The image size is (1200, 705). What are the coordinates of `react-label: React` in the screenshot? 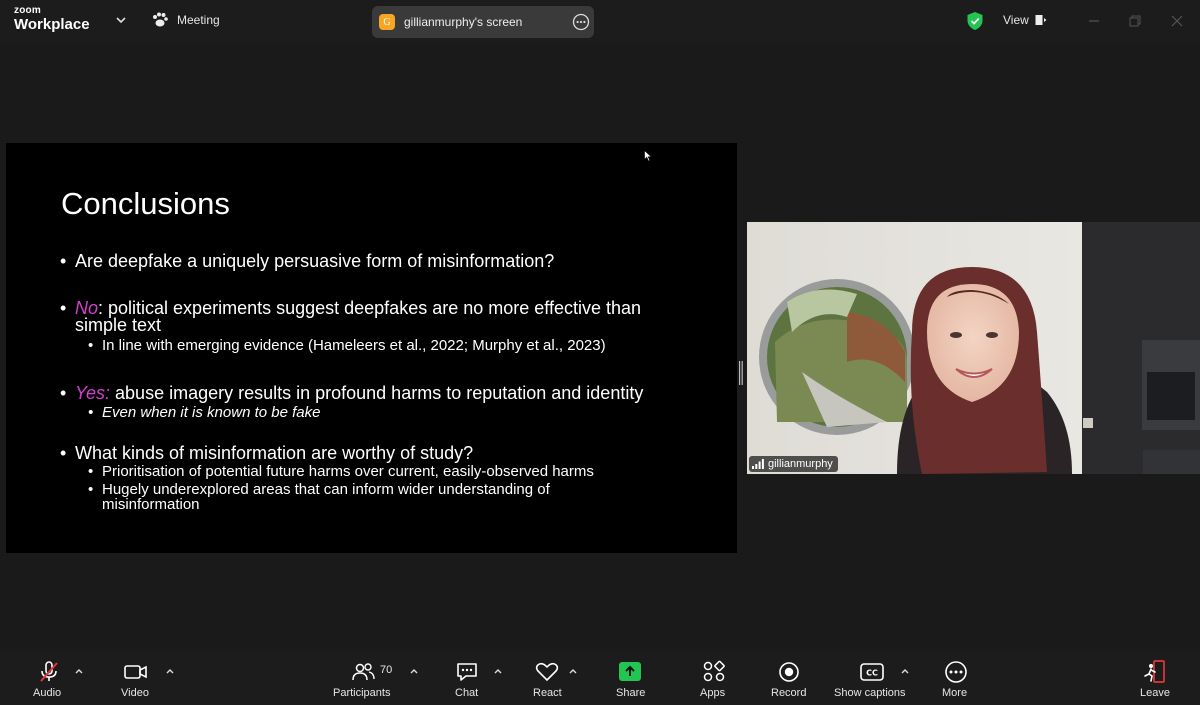 It's located at (547, 693).